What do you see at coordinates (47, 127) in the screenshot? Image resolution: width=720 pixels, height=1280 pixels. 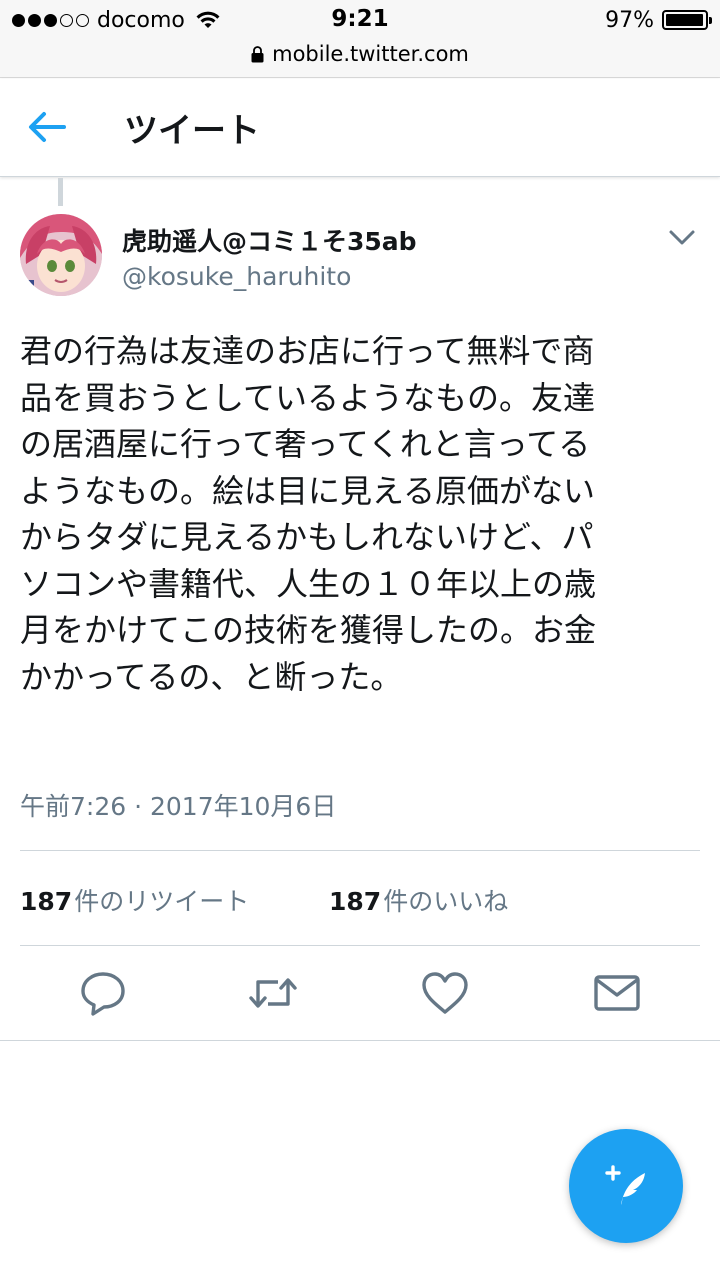 I see `back-arrow-icon` at bounding box center [47, 127].